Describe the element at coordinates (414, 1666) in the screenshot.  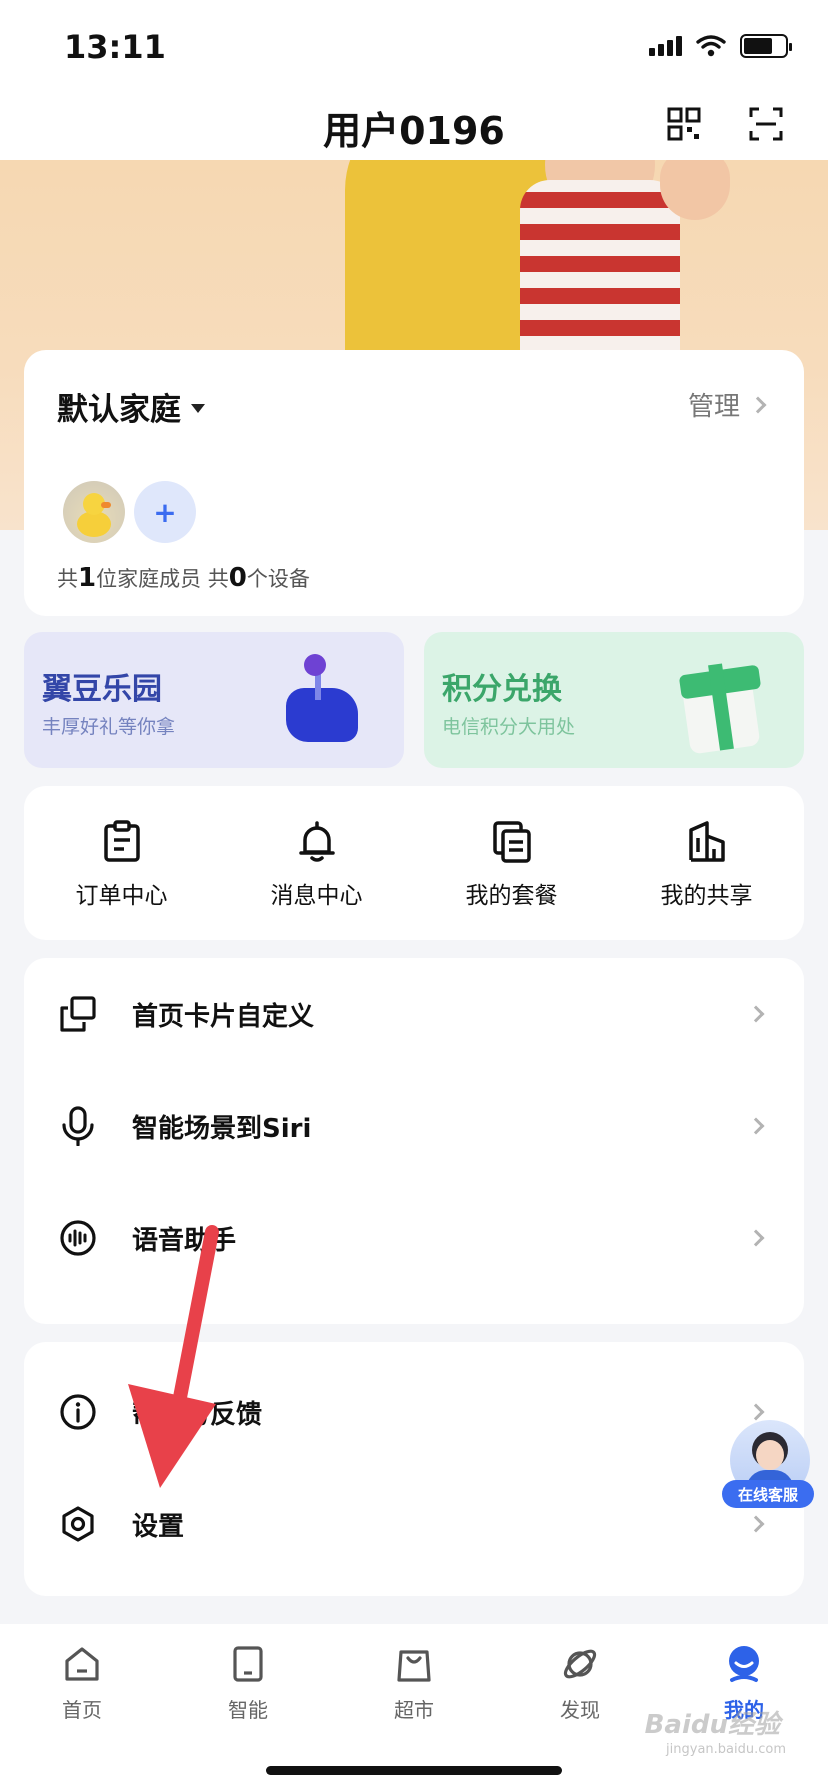
I see `shopping-bag-icon` at that location.